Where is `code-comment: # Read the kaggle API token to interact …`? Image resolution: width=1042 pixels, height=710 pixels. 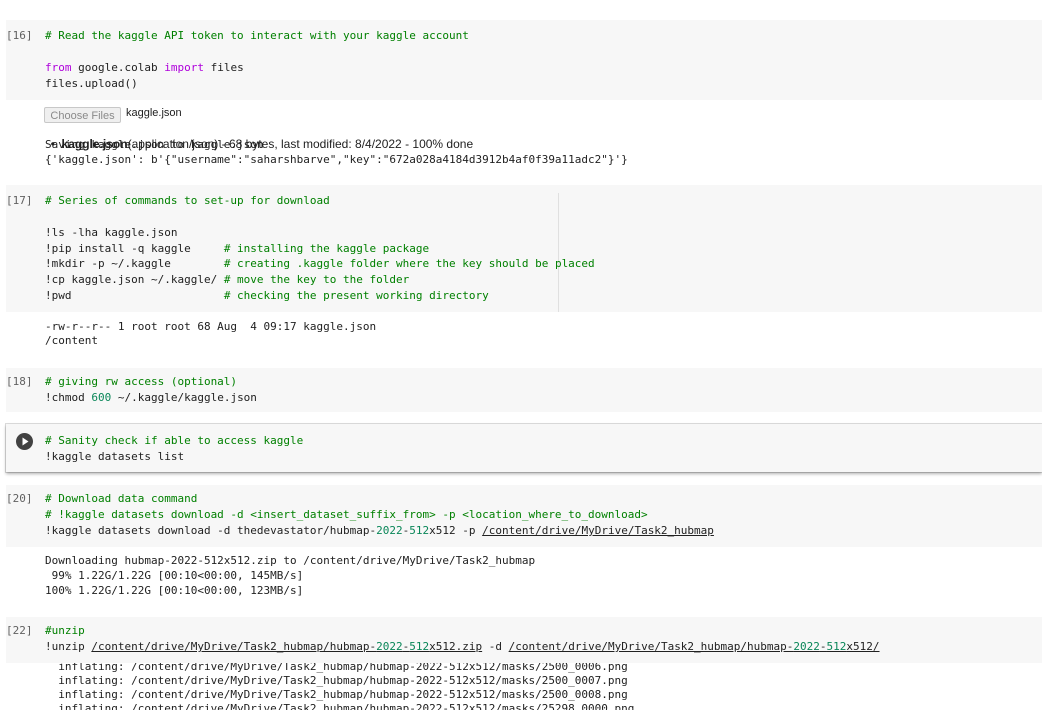
code-comment: # Read the kaggle API token to interact … is located at coordinates (257, 35).